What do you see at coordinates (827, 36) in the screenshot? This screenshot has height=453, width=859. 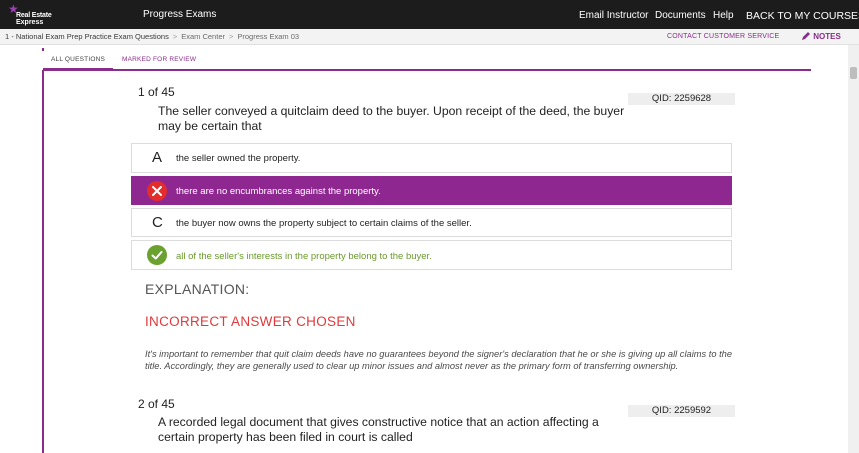 I see `notes-label: NOTES` at bounding box center [827, 36].